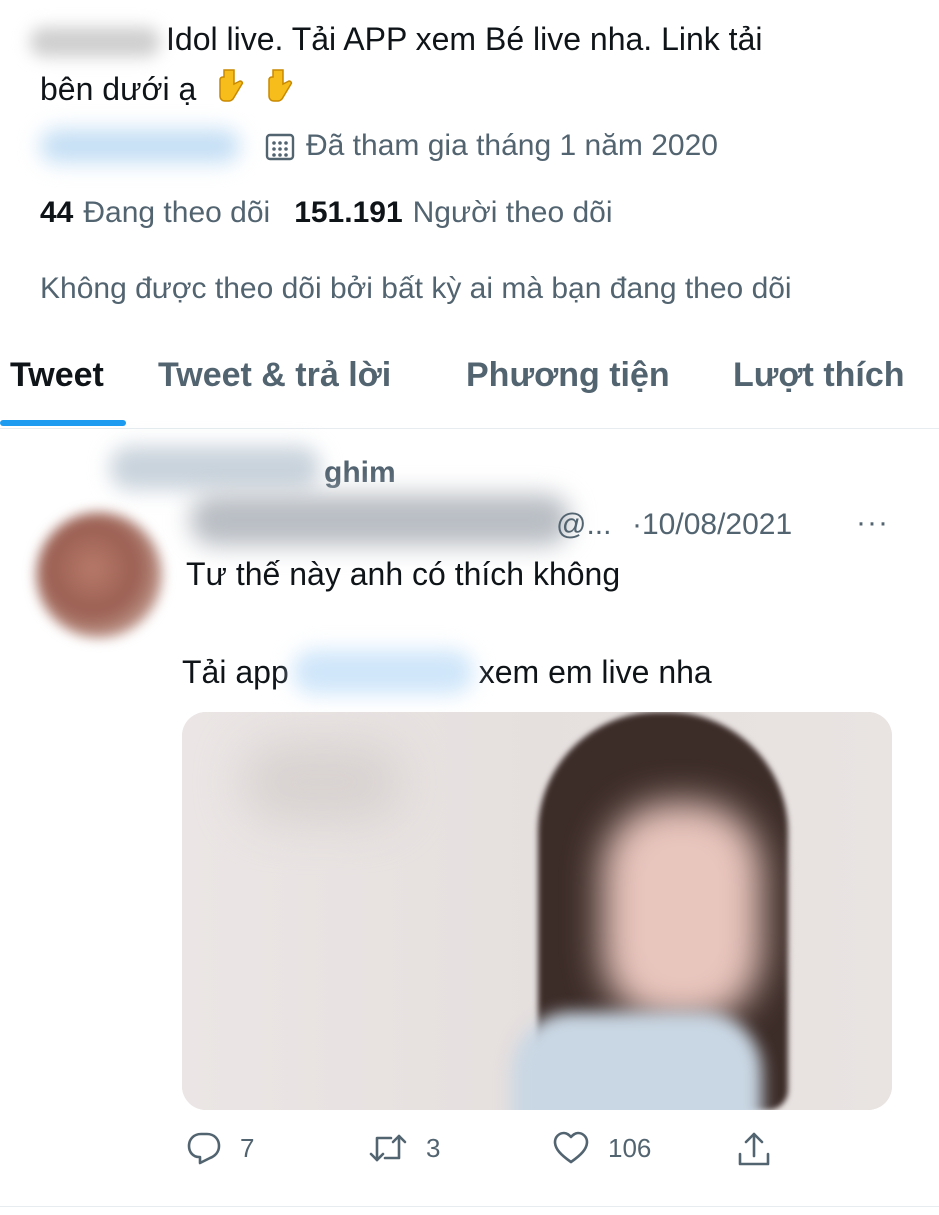 The image size is (939, 1215). What do you see at coordinates (140, 146) in the screenshot?
I see `redacted-link` at bounding box center [140, 146].